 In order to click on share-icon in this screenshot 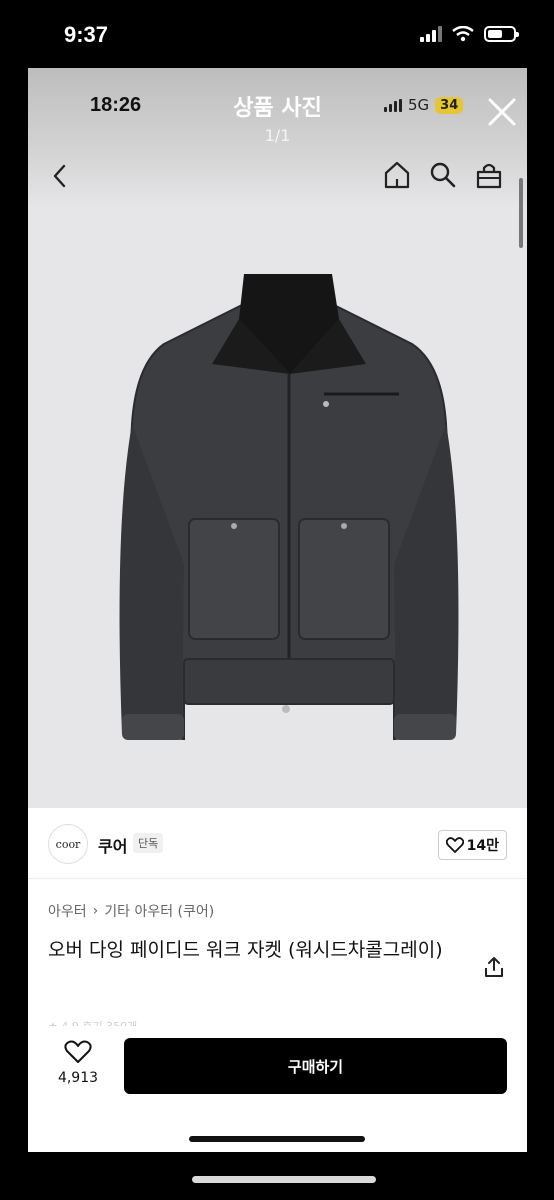, I will do `click(494, 967)`.